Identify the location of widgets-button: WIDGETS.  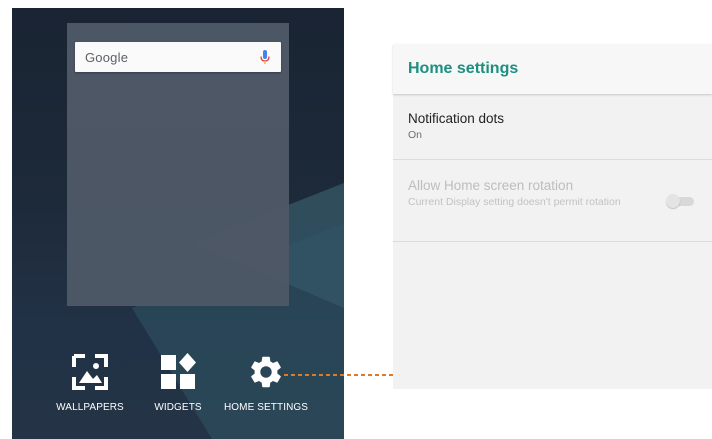
(178, 381).